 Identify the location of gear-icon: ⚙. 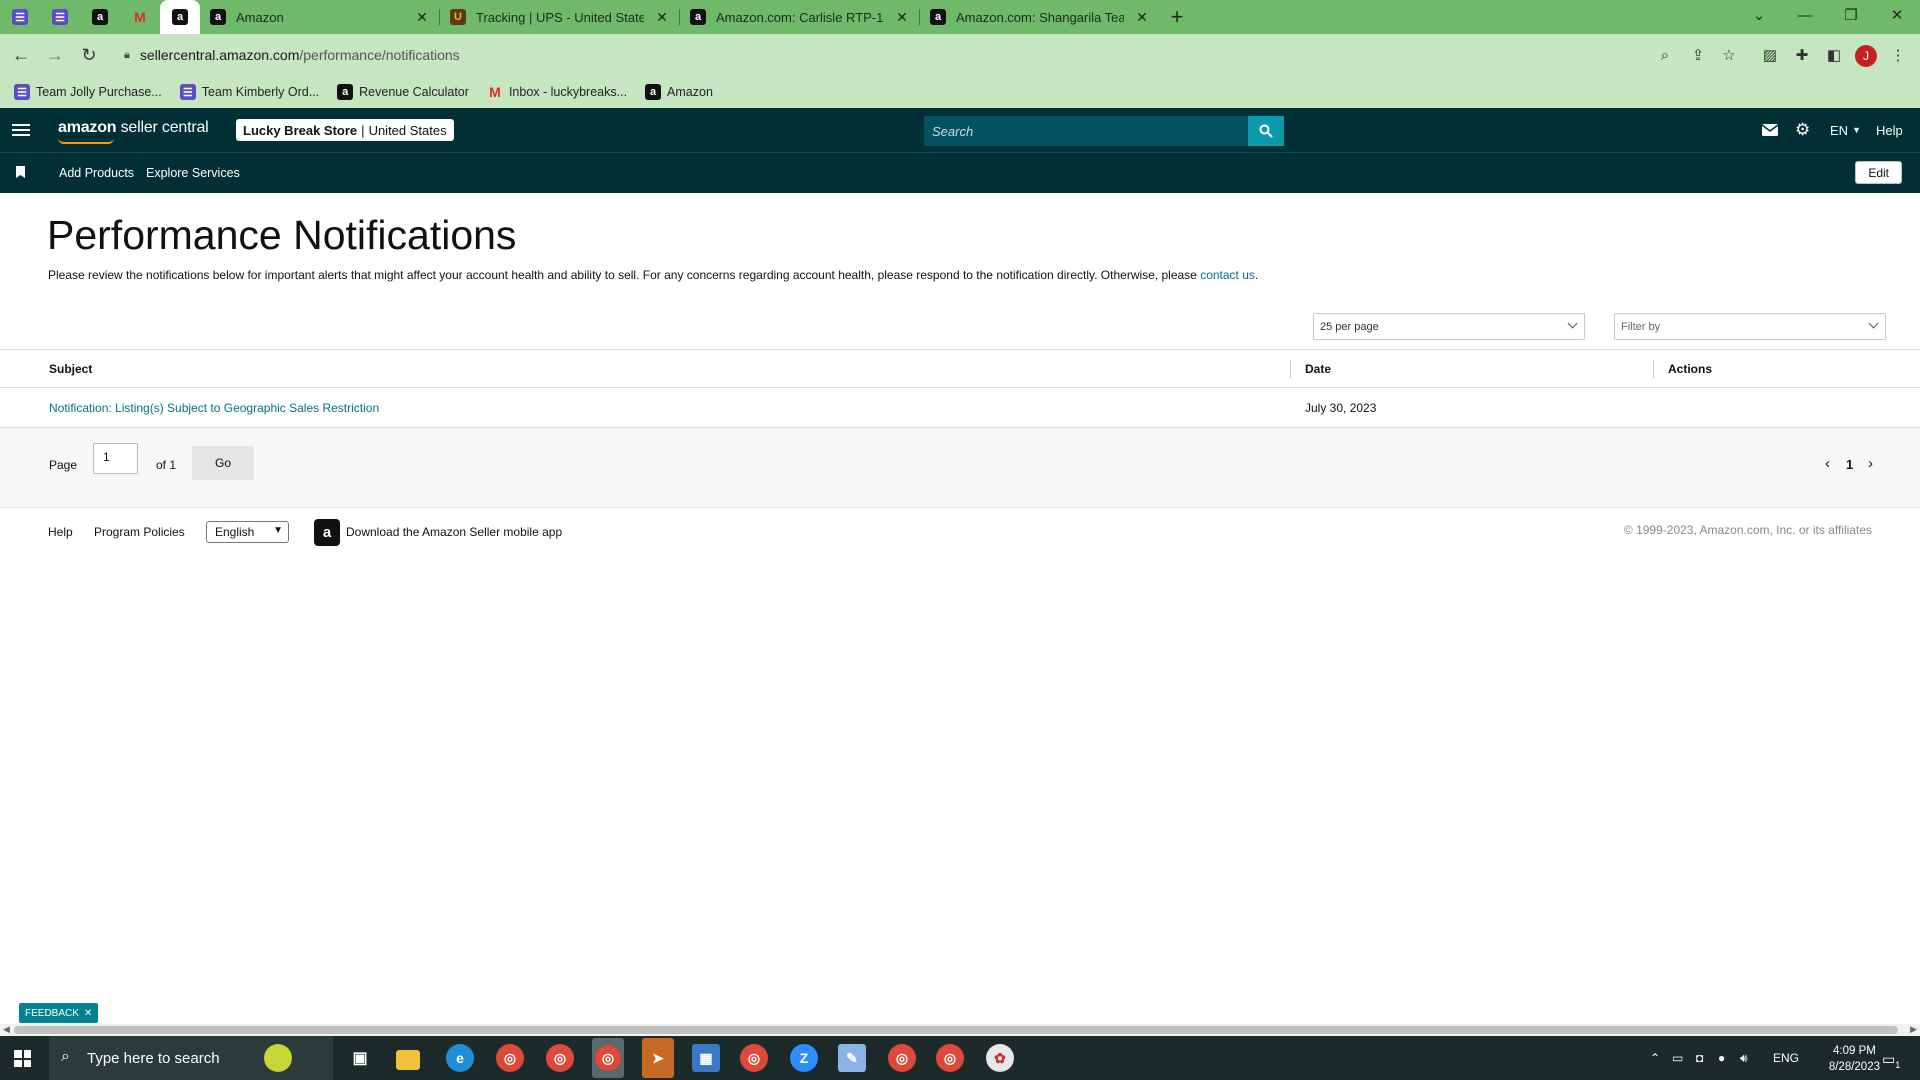
(1802, 130).